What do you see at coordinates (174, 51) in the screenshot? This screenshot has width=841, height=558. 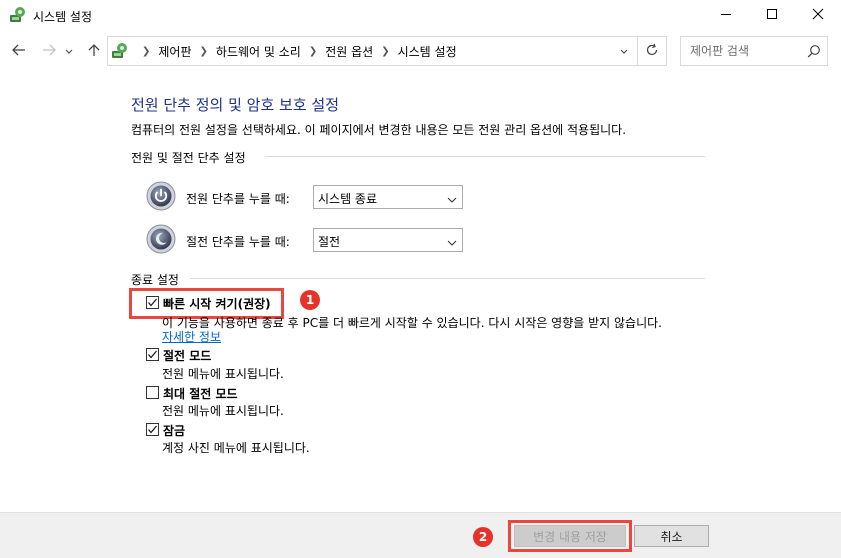 I see `breadcrumb-item-control-panel: 제어판` at bounding box center [174, 51].